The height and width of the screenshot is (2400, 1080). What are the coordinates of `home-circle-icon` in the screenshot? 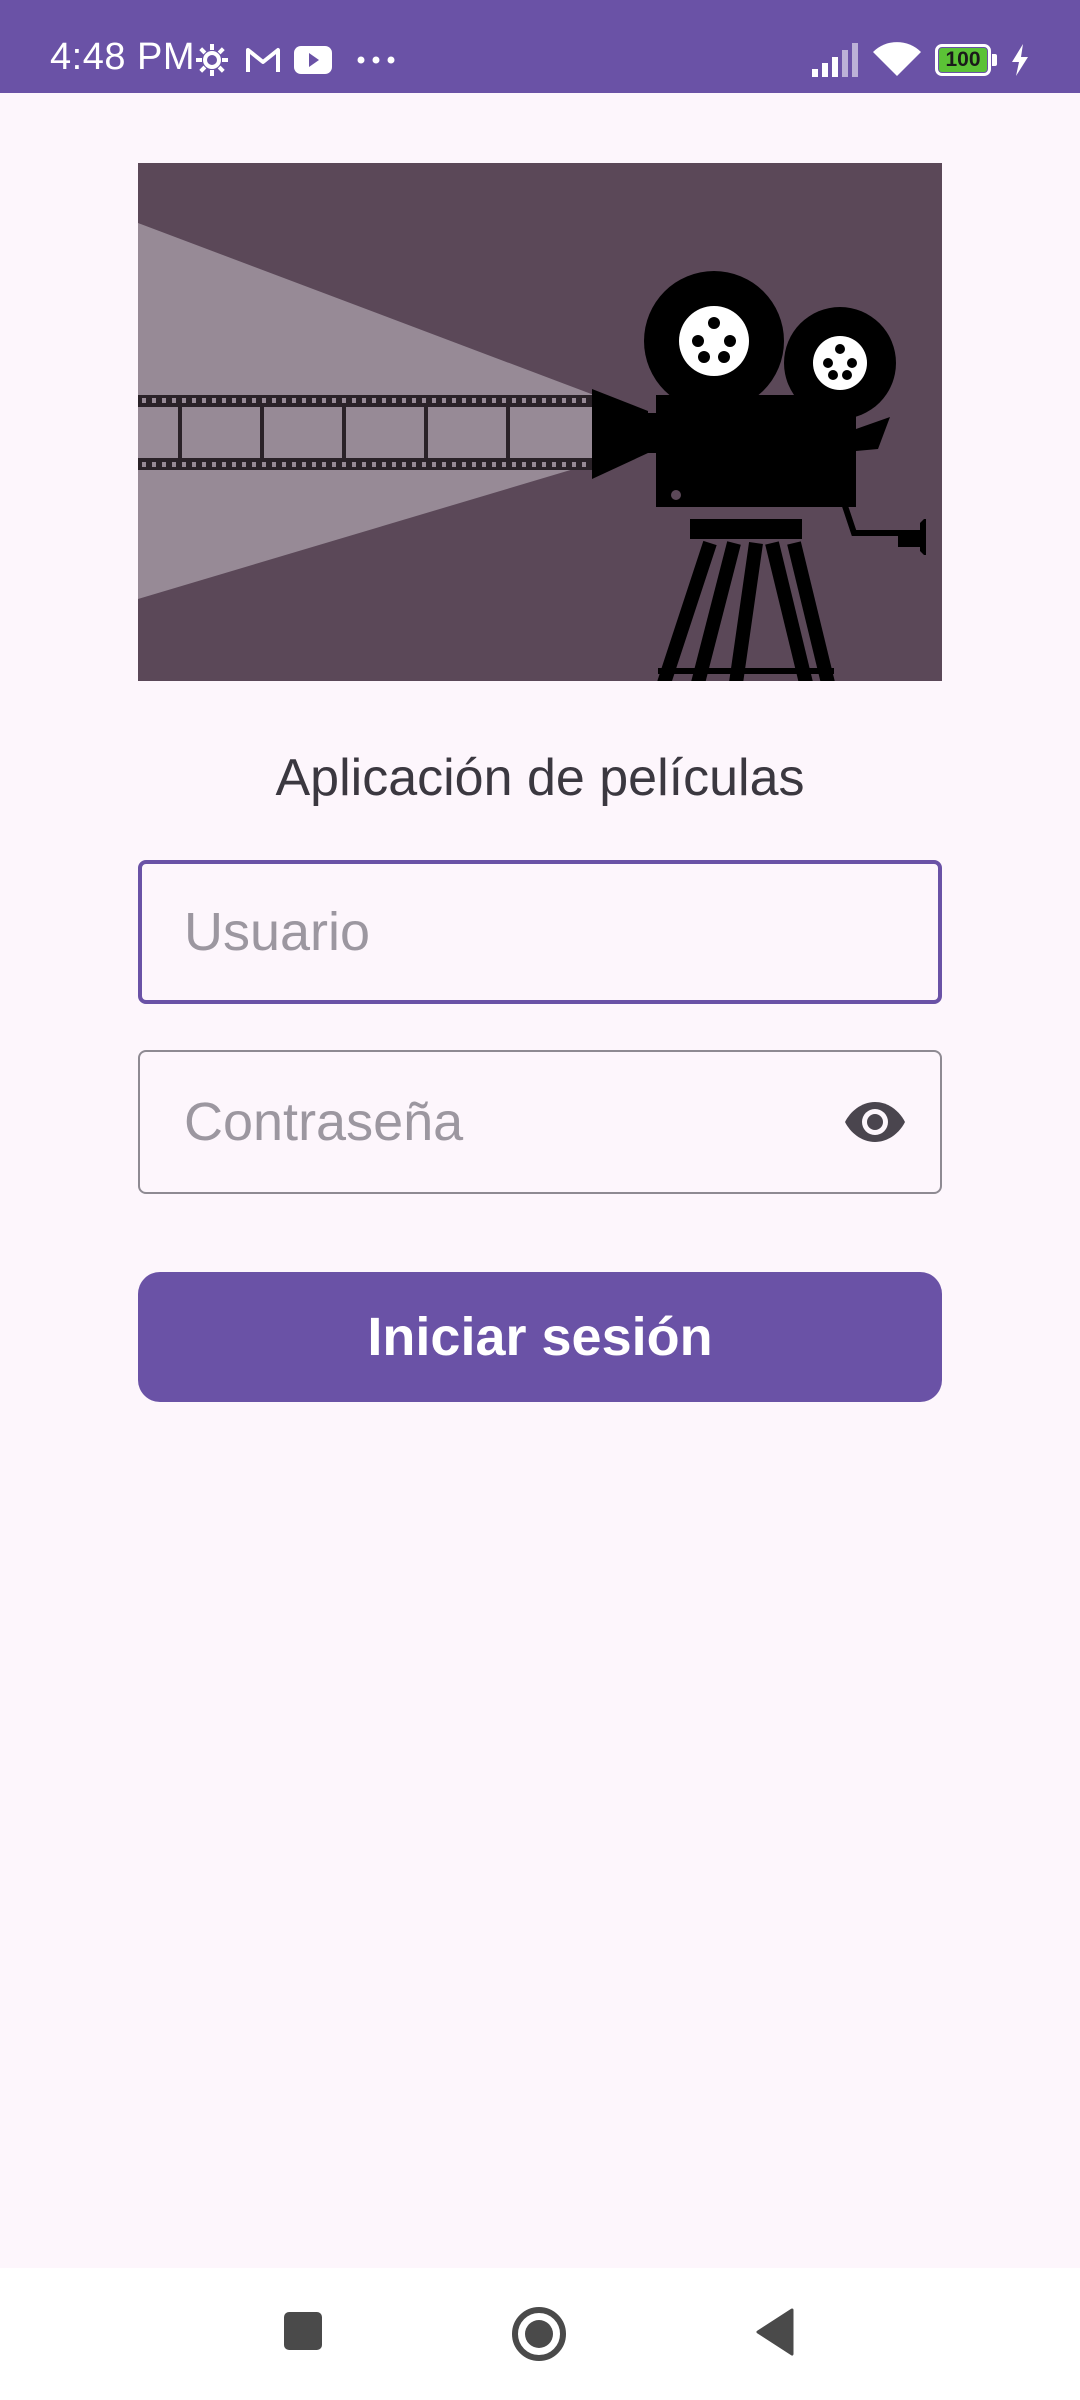 It's located at (539, 2334).